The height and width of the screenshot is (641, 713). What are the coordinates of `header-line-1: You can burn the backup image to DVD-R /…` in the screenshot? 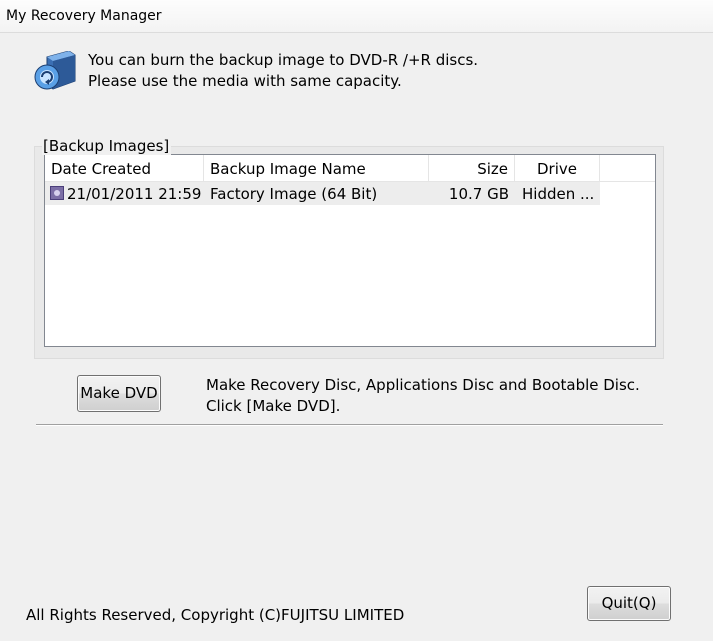 It's located at (283, 60).